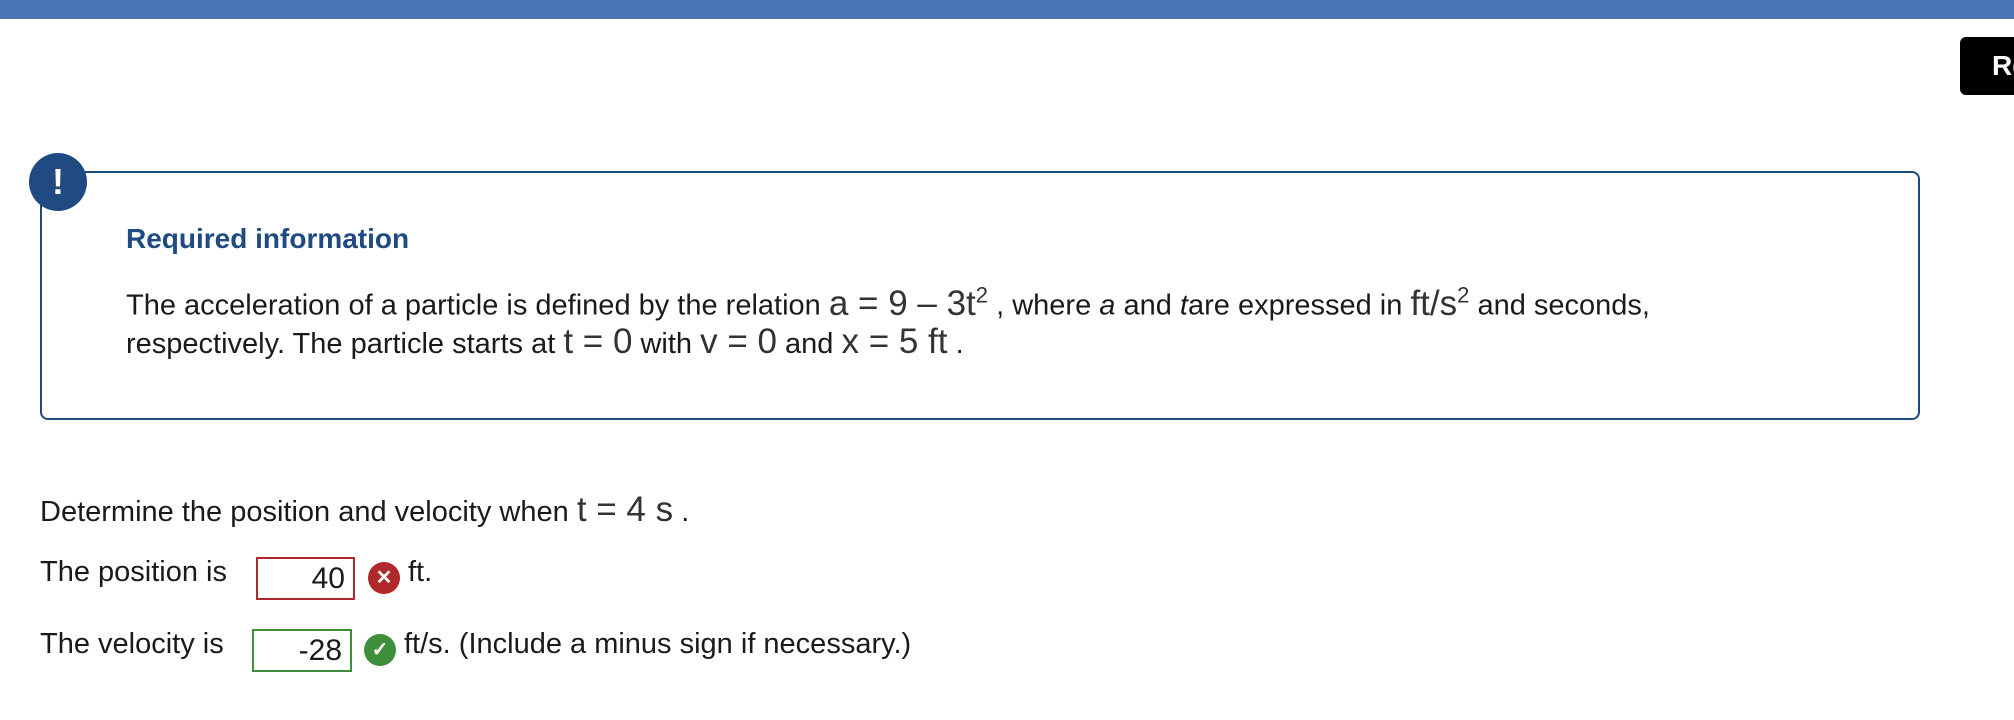 Image resolution: width=2014 pixels, height=720 pixels. Describe the element at coordinates (894, 341) in the screenshot. I see `initial-position-equation: x = 5 ft` at that location.